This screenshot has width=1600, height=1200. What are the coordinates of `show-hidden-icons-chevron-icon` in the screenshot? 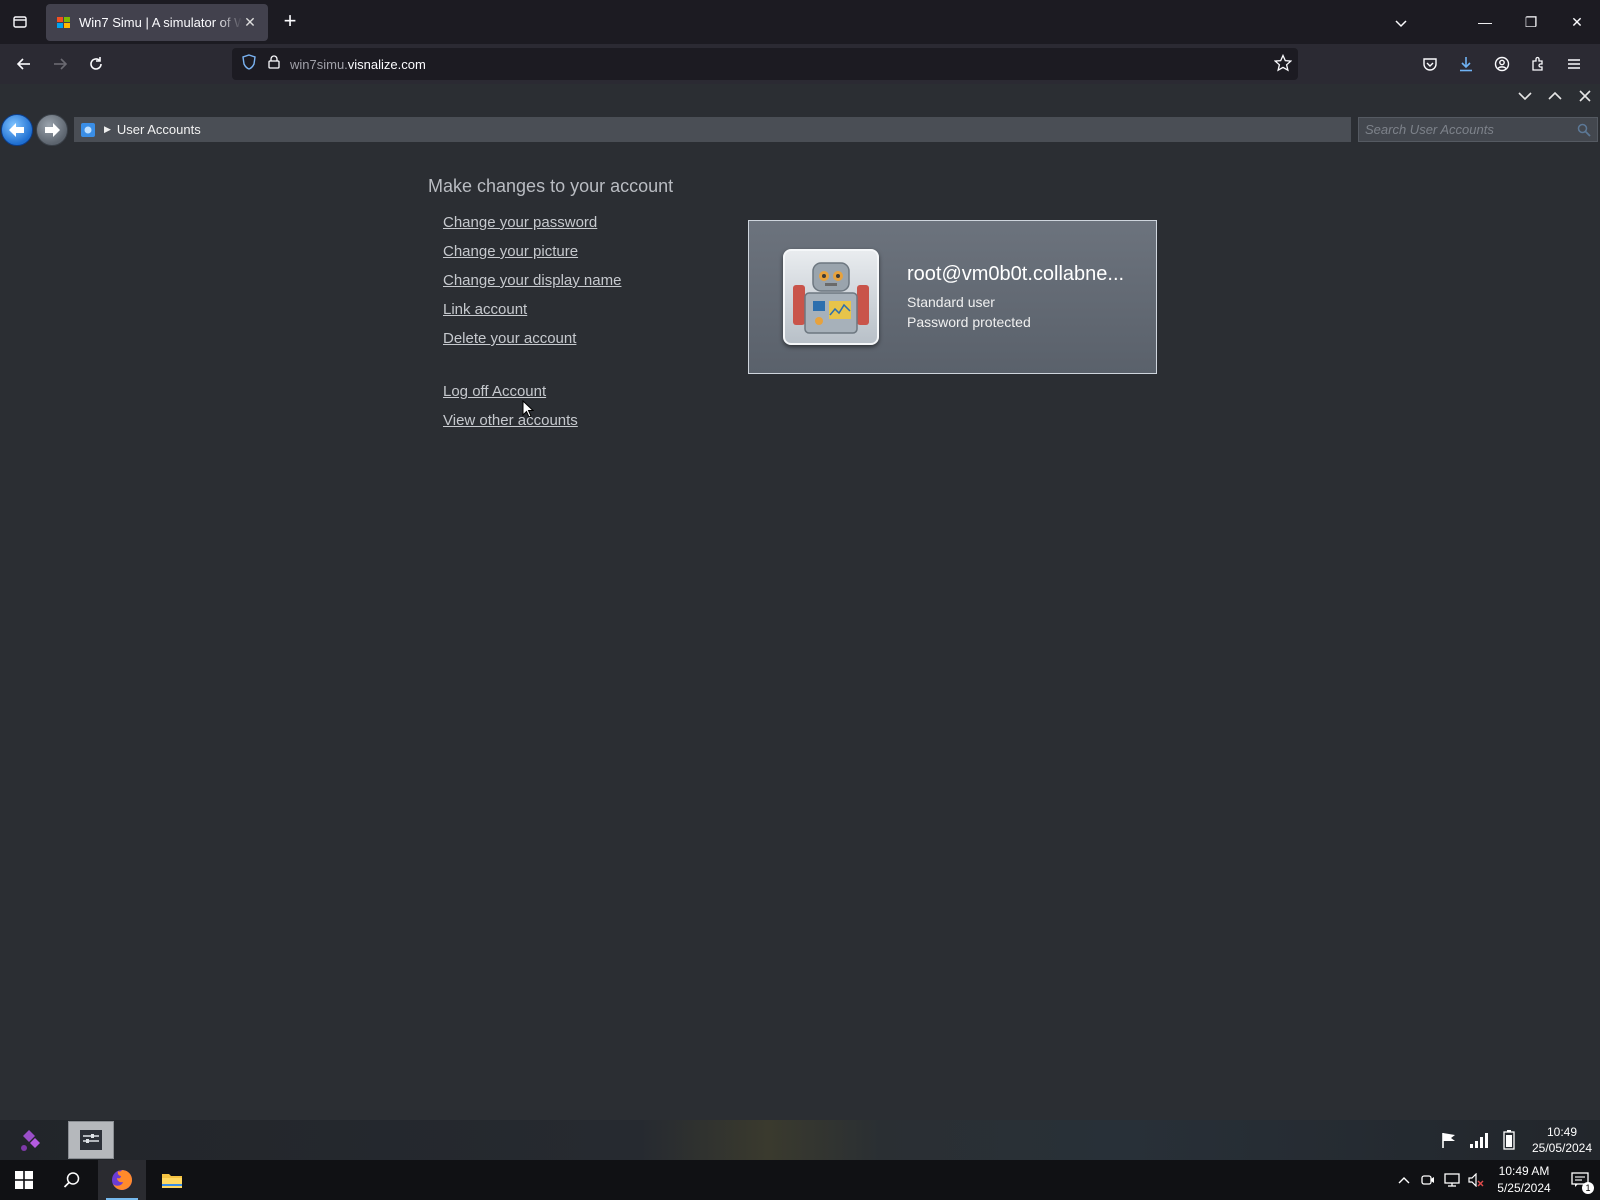 It's located at (1404, 1180).